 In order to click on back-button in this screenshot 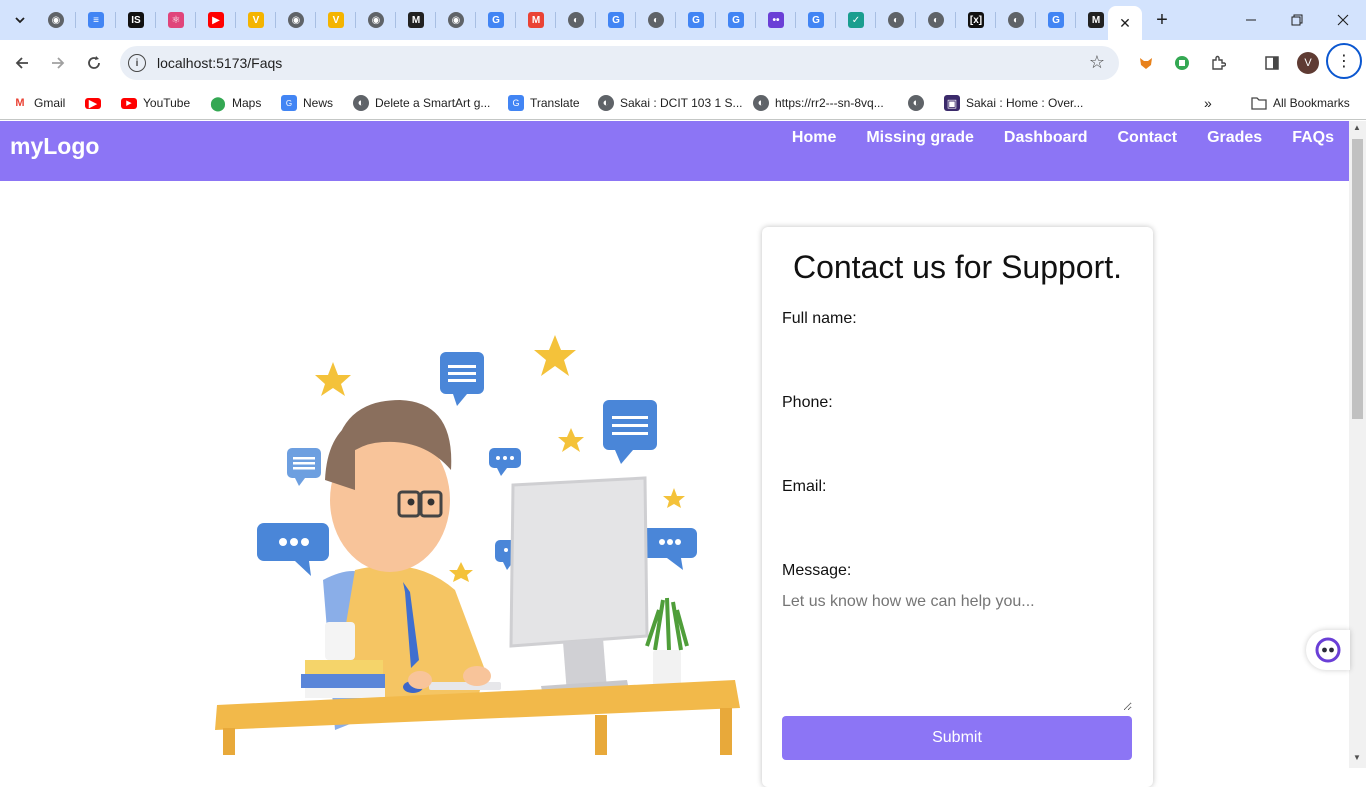, I will do `click(22, 63)`.